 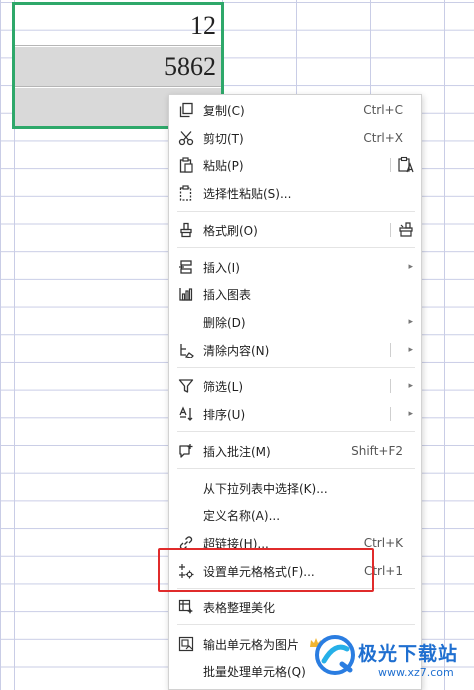 I want to click on shortcut-label: Ctrl+C, so click(x=383, y=110).